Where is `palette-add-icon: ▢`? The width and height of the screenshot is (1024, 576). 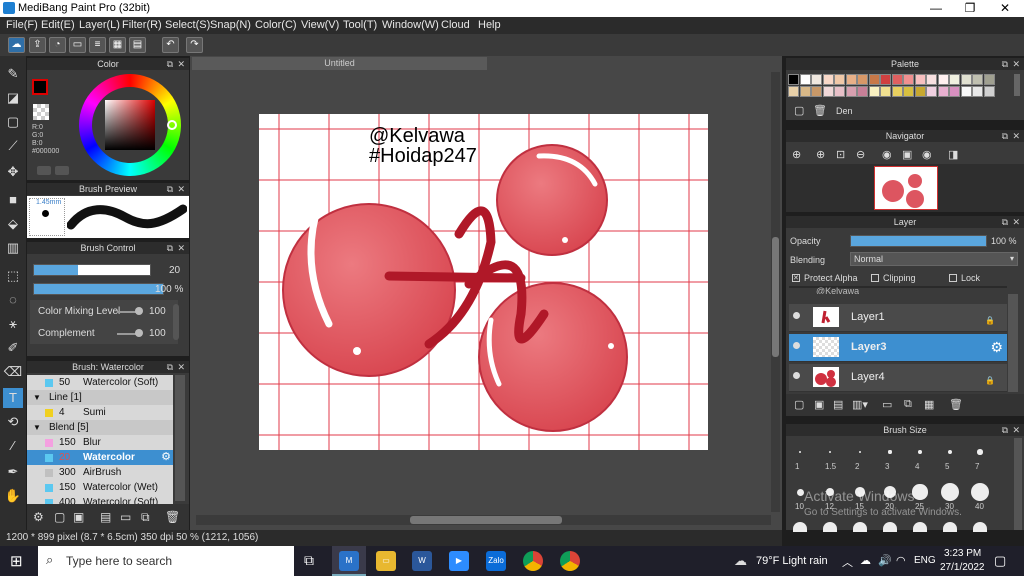
palette-add-icon: ▢ is located at coordinates (799, 110).